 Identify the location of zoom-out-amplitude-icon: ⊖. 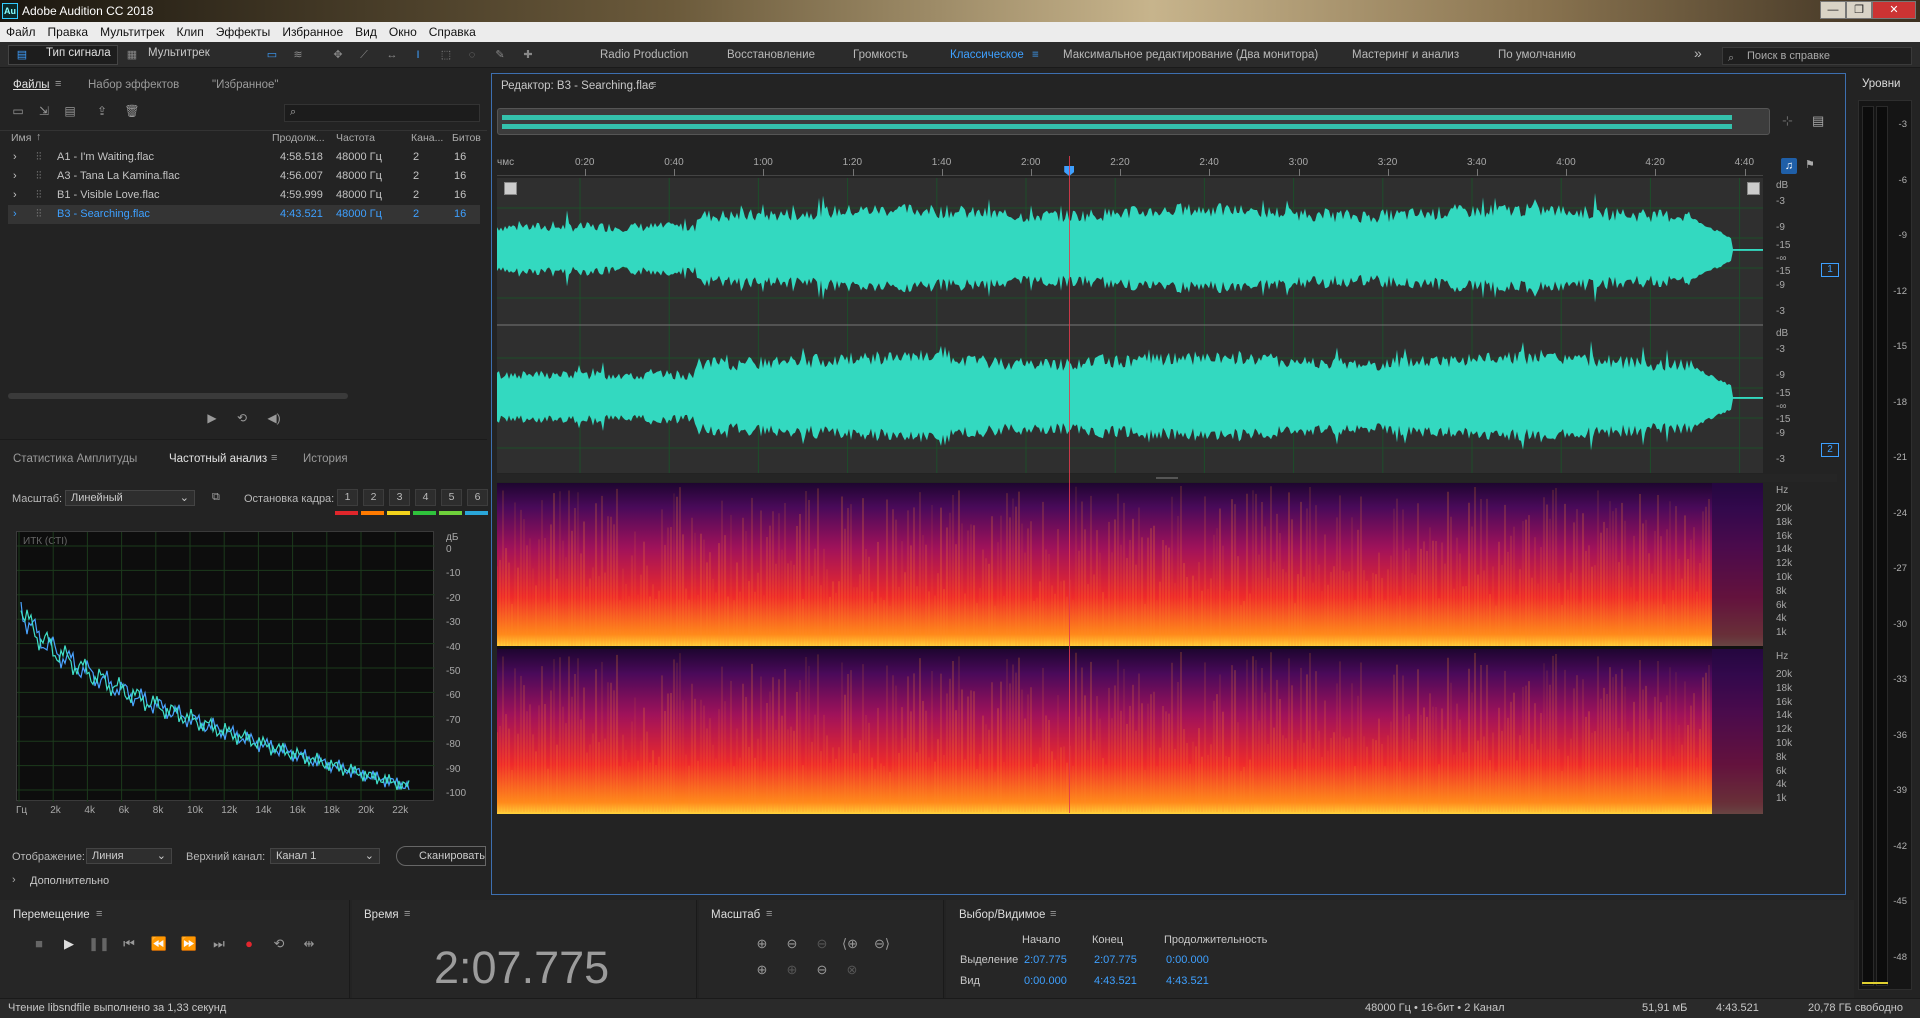
(792, 944).